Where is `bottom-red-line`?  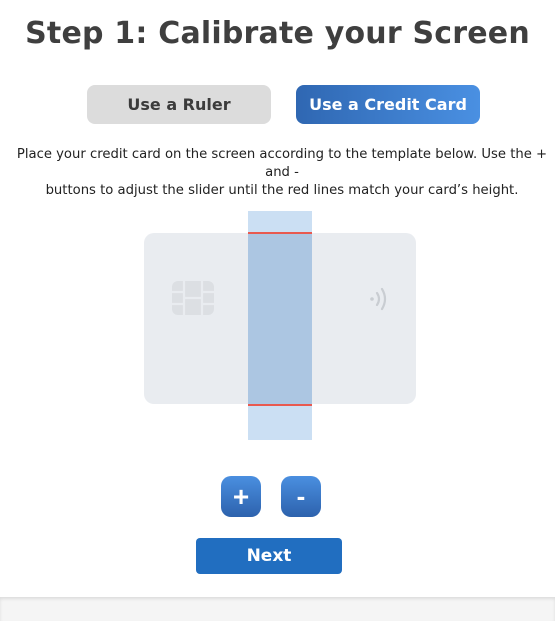 bottom-red-line is located at coordinates (280, 405).